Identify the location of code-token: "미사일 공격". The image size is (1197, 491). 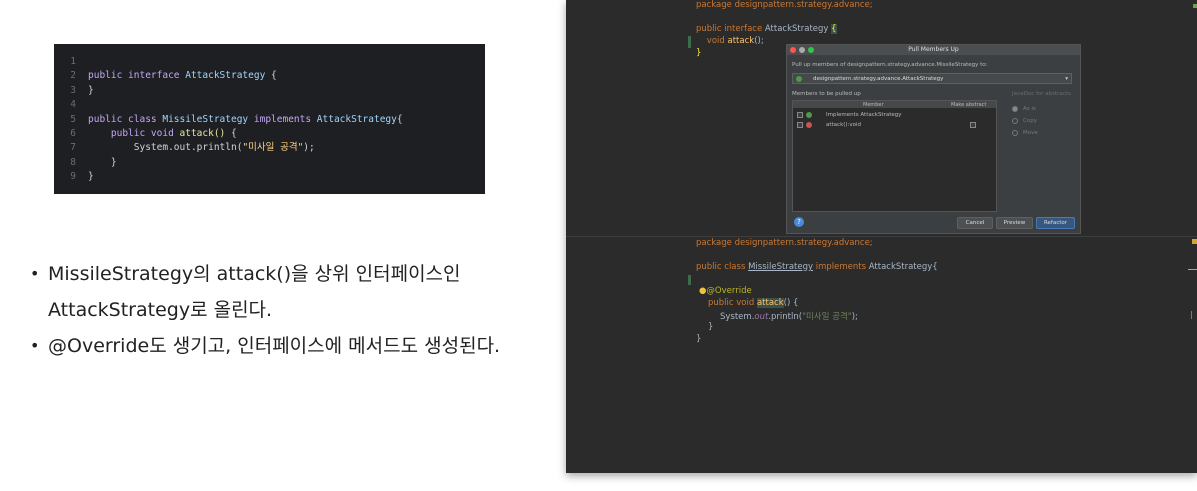
(273, 148).